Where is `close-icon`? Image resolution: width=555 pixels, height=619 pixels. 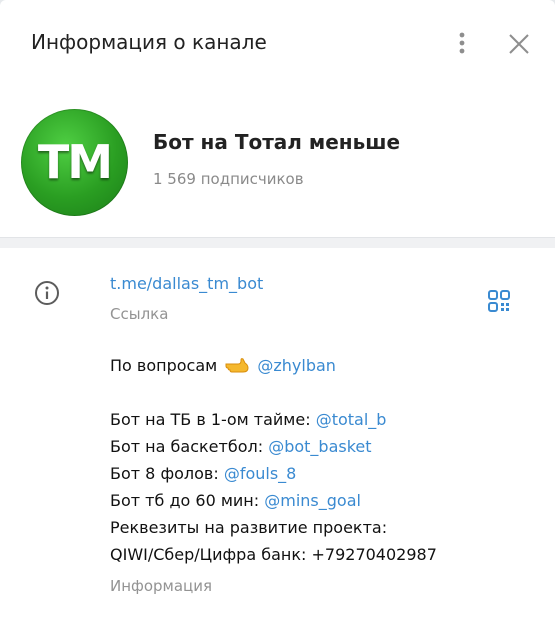 close-icon is located at coordinates (519, 44).